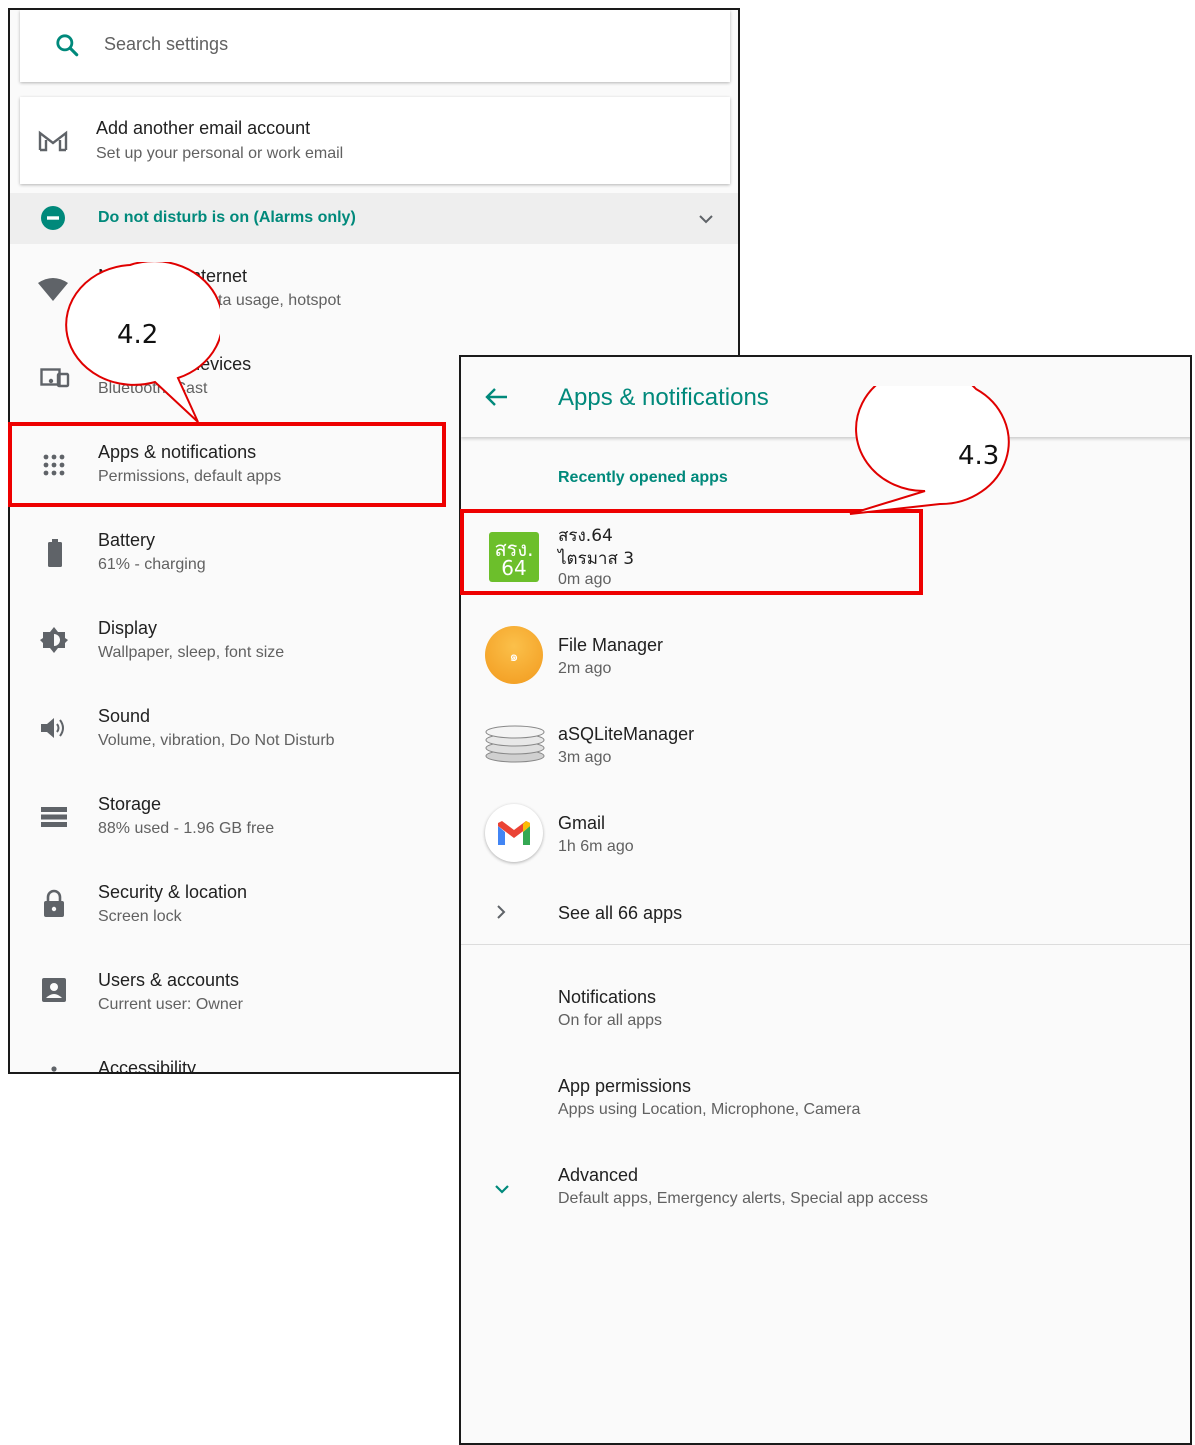 The width and height of the screenshot is (1195, 1445). What do you see at coordinates (825, 842) in the screenshot?
I see `recent-app-item: Gmail 1h 6m ago` at bounding box center [825, 842].